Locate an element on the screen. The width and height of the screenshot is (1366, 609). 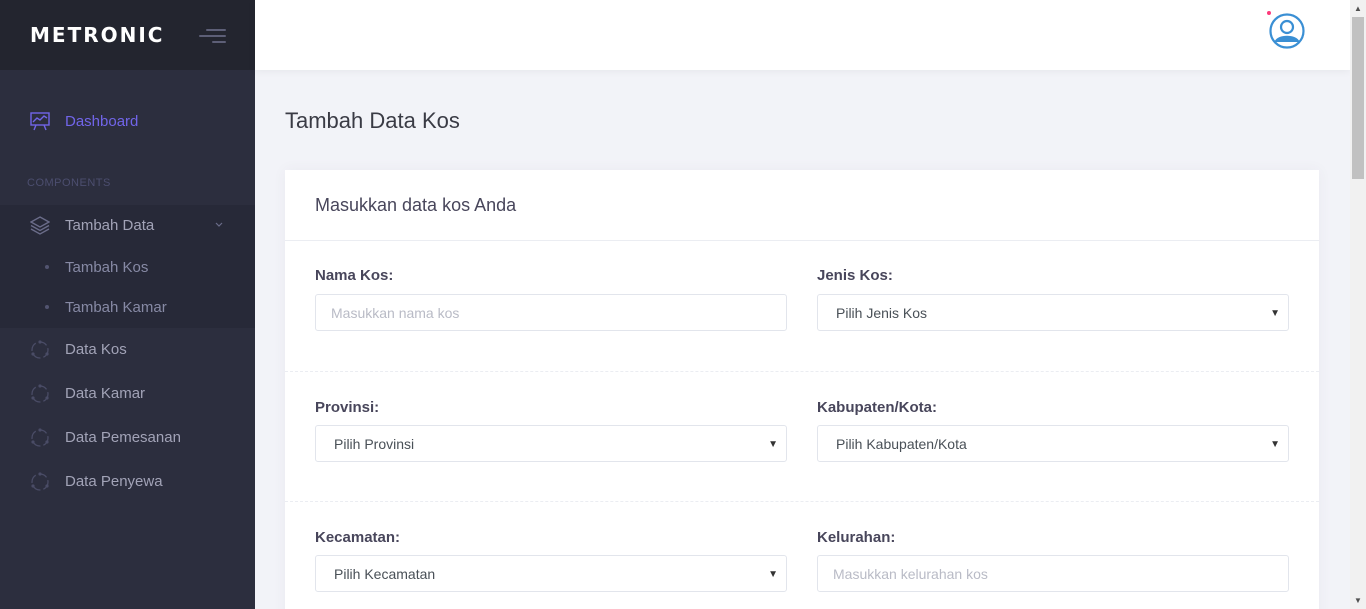
kabupaten-label: Kabupaten/Kota: is located at coordinates (877, 407).